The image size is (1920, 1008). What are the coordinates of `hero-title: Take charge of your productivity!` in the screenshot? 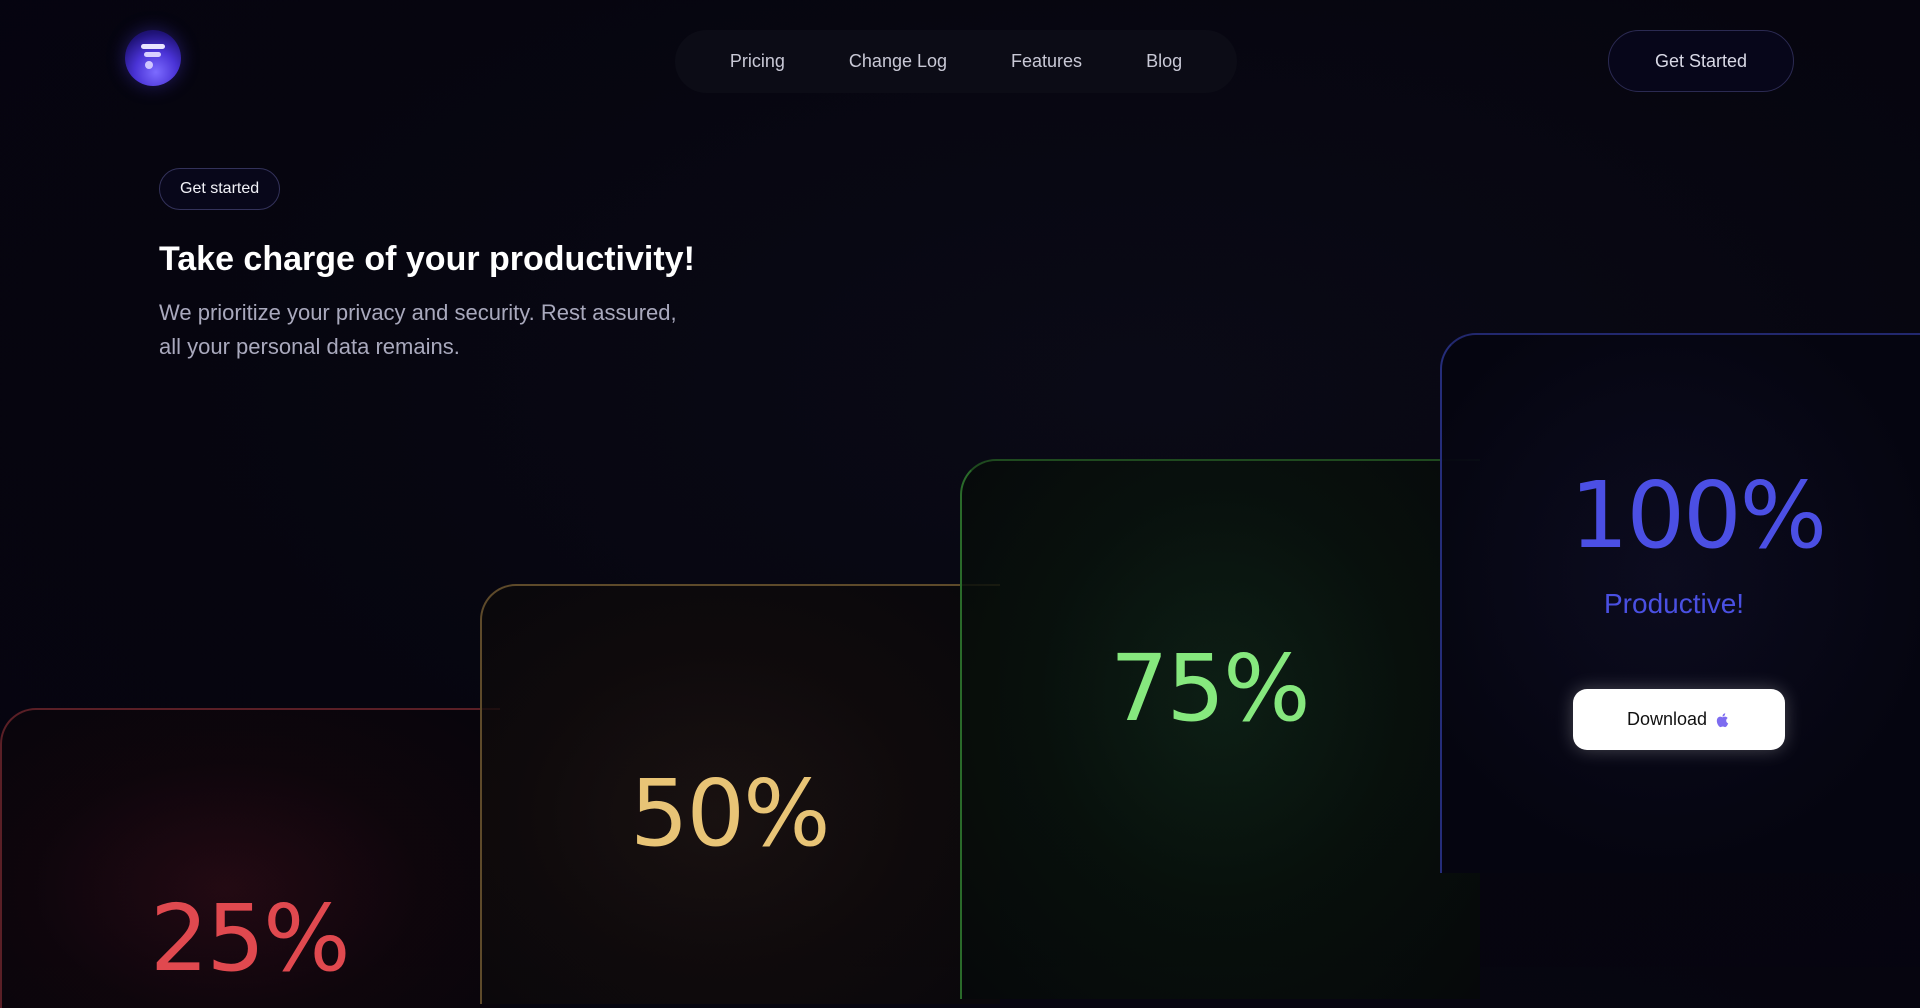 It's located at (427, 259).